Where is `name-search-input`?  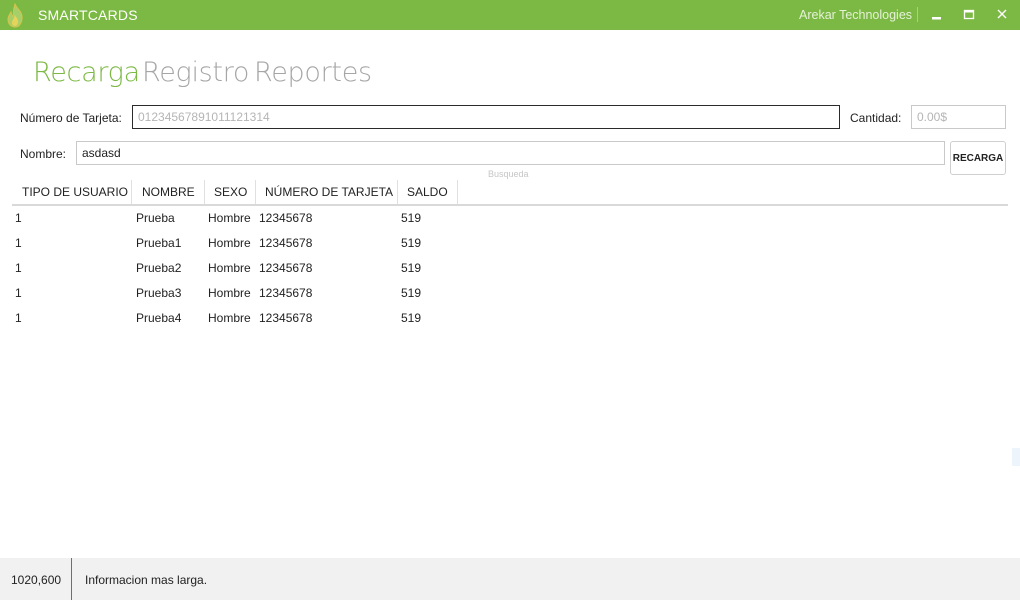 name-search-input is located at coordinates (510, 153).